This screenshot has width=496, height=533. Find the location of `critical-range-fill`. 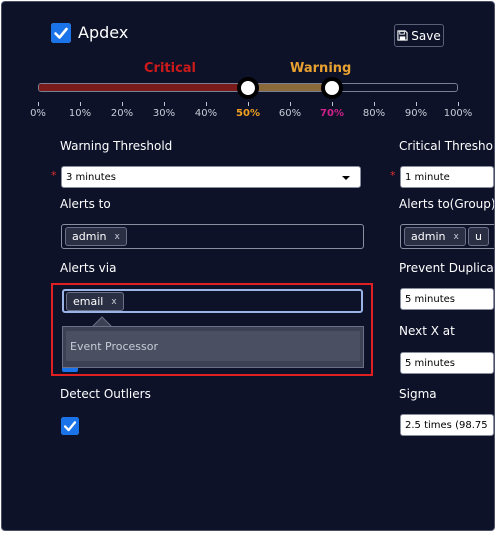

critical-range-fill is located at coordinates (144, 87).